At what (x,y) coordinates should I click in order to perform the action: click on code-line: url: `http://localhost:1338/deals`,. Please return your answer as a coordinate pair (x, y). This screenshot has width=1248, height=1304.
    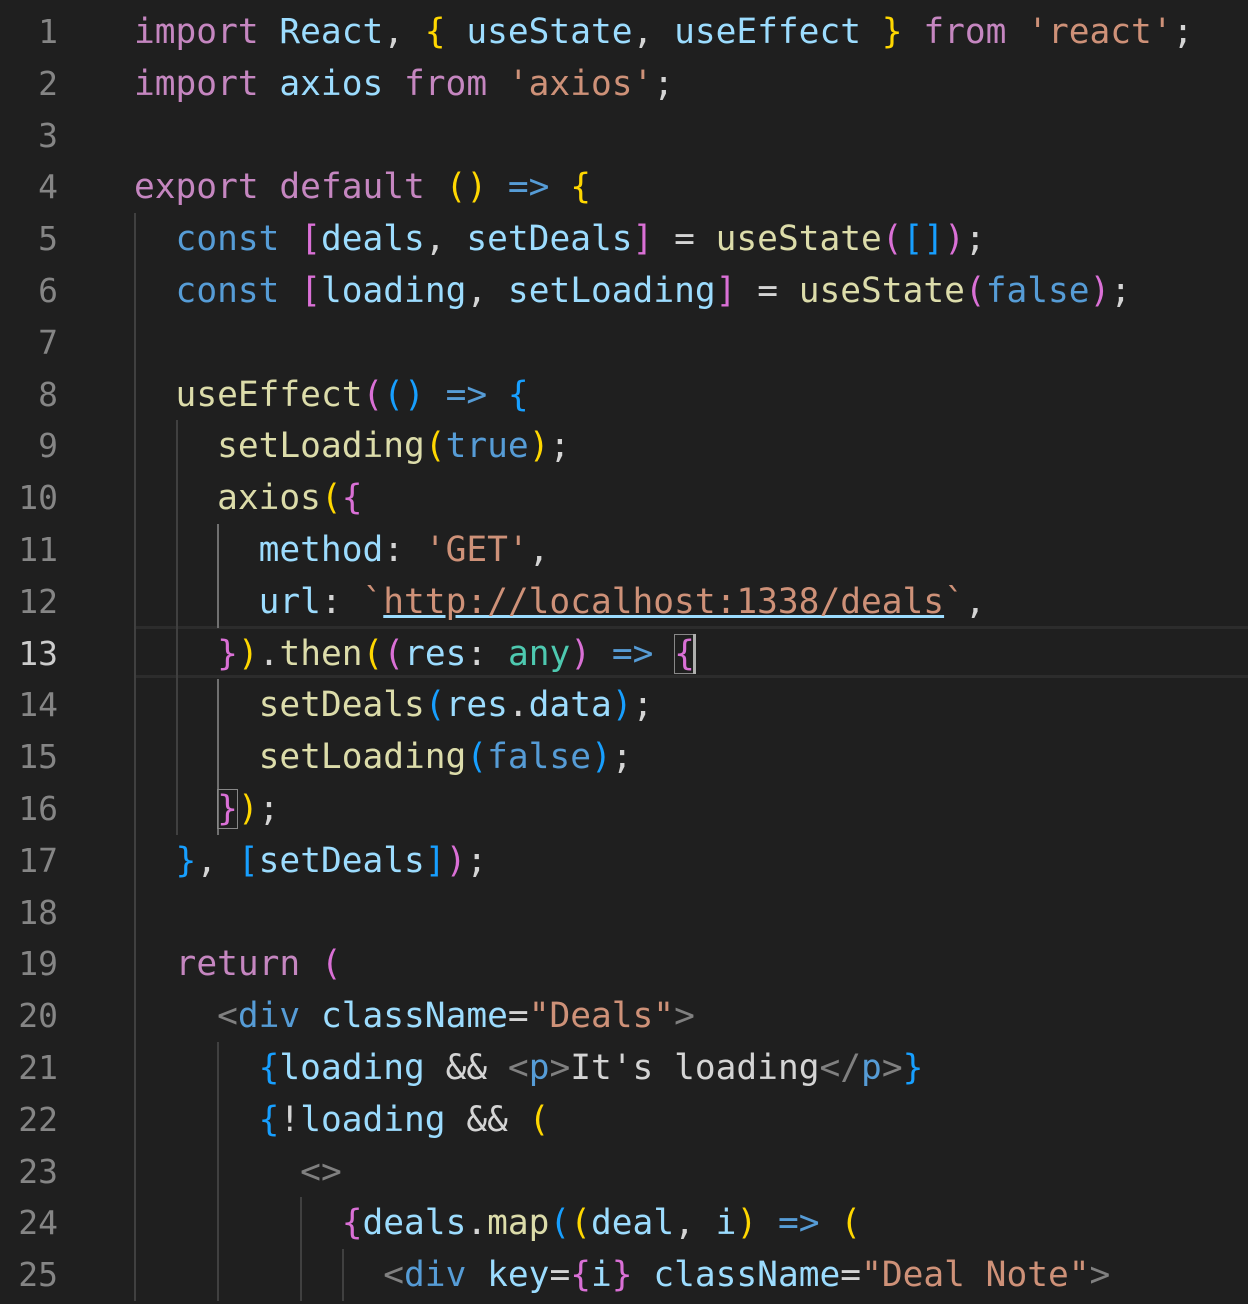
    Looking at the image, I should click on (560, 602).